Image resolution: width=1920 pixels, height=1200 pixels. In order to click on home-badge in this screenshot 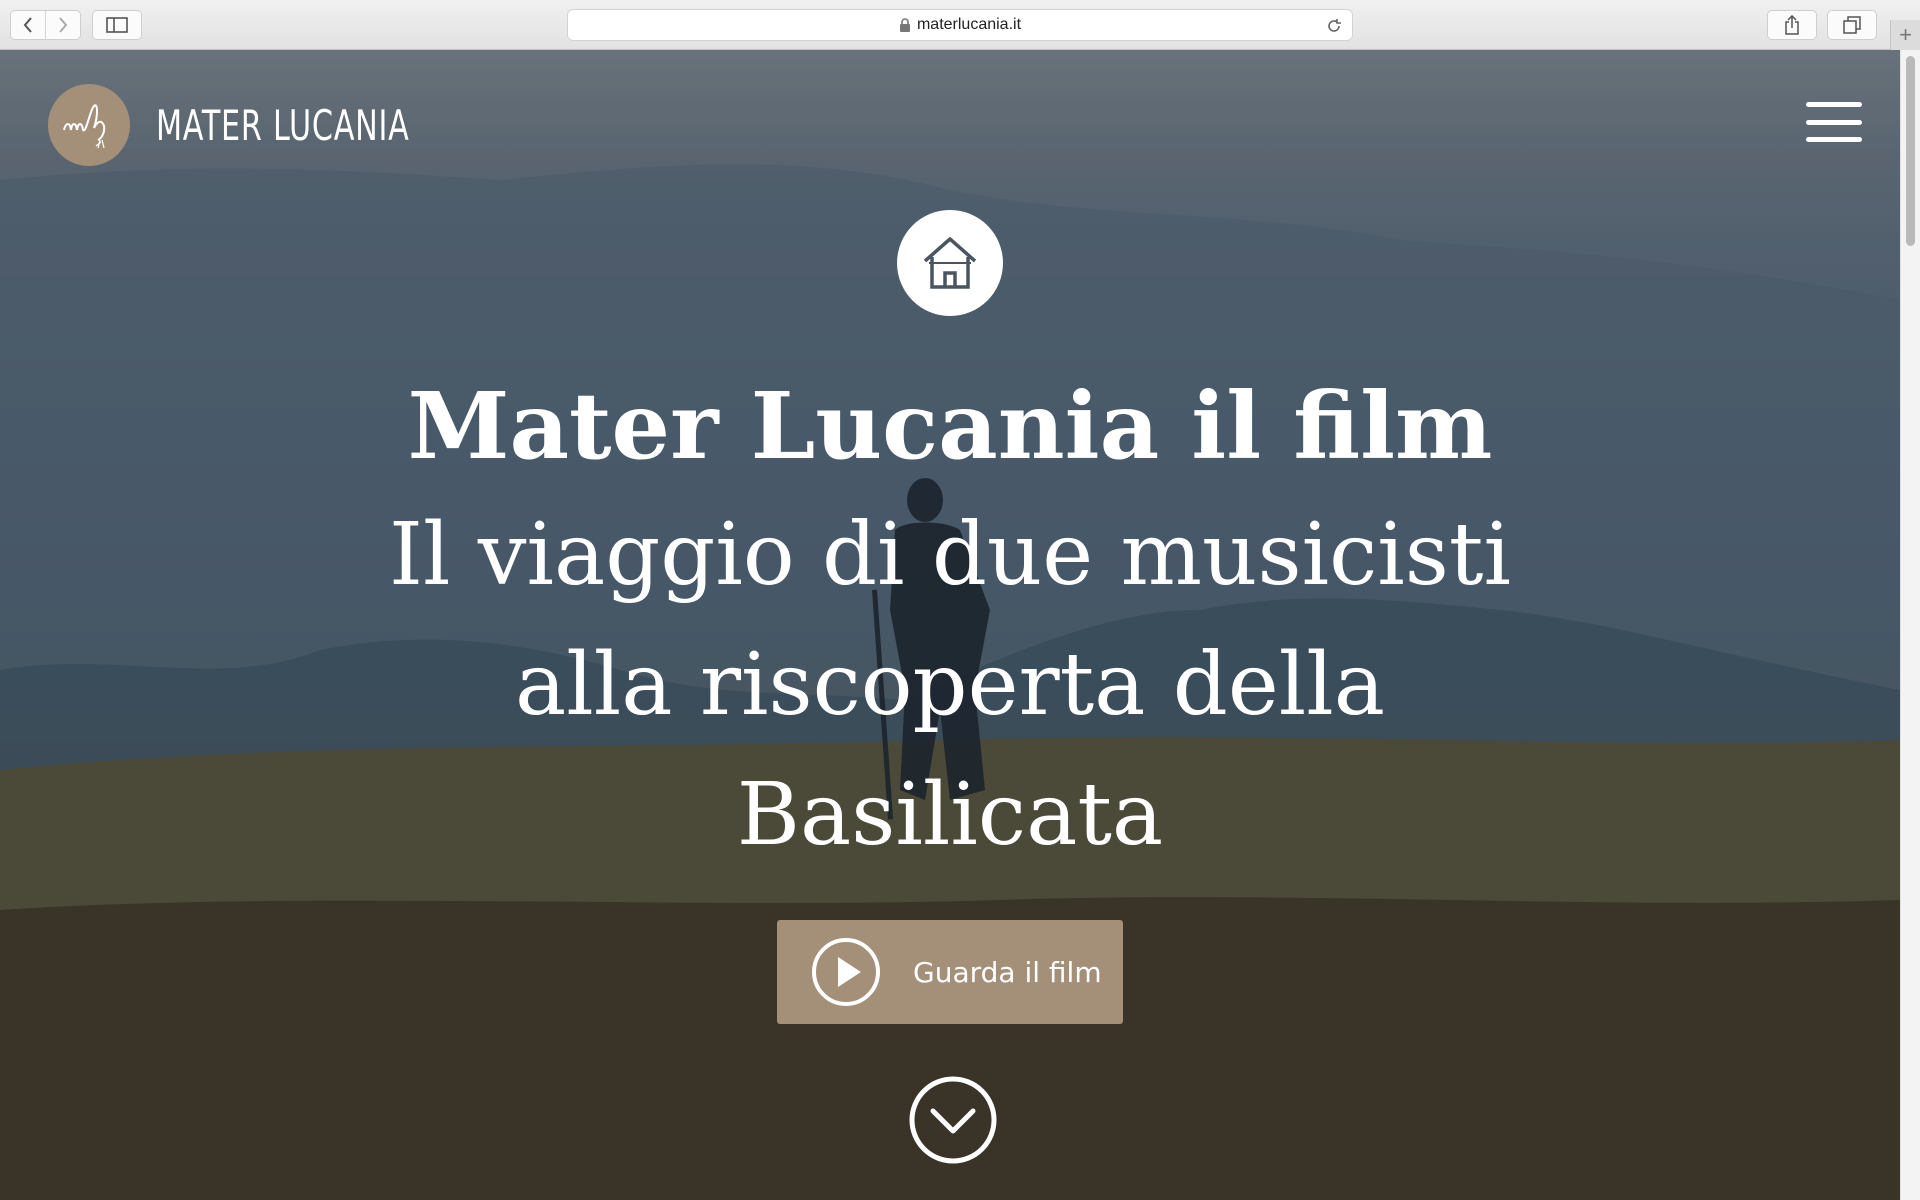, I will do `click(950, 263)`.